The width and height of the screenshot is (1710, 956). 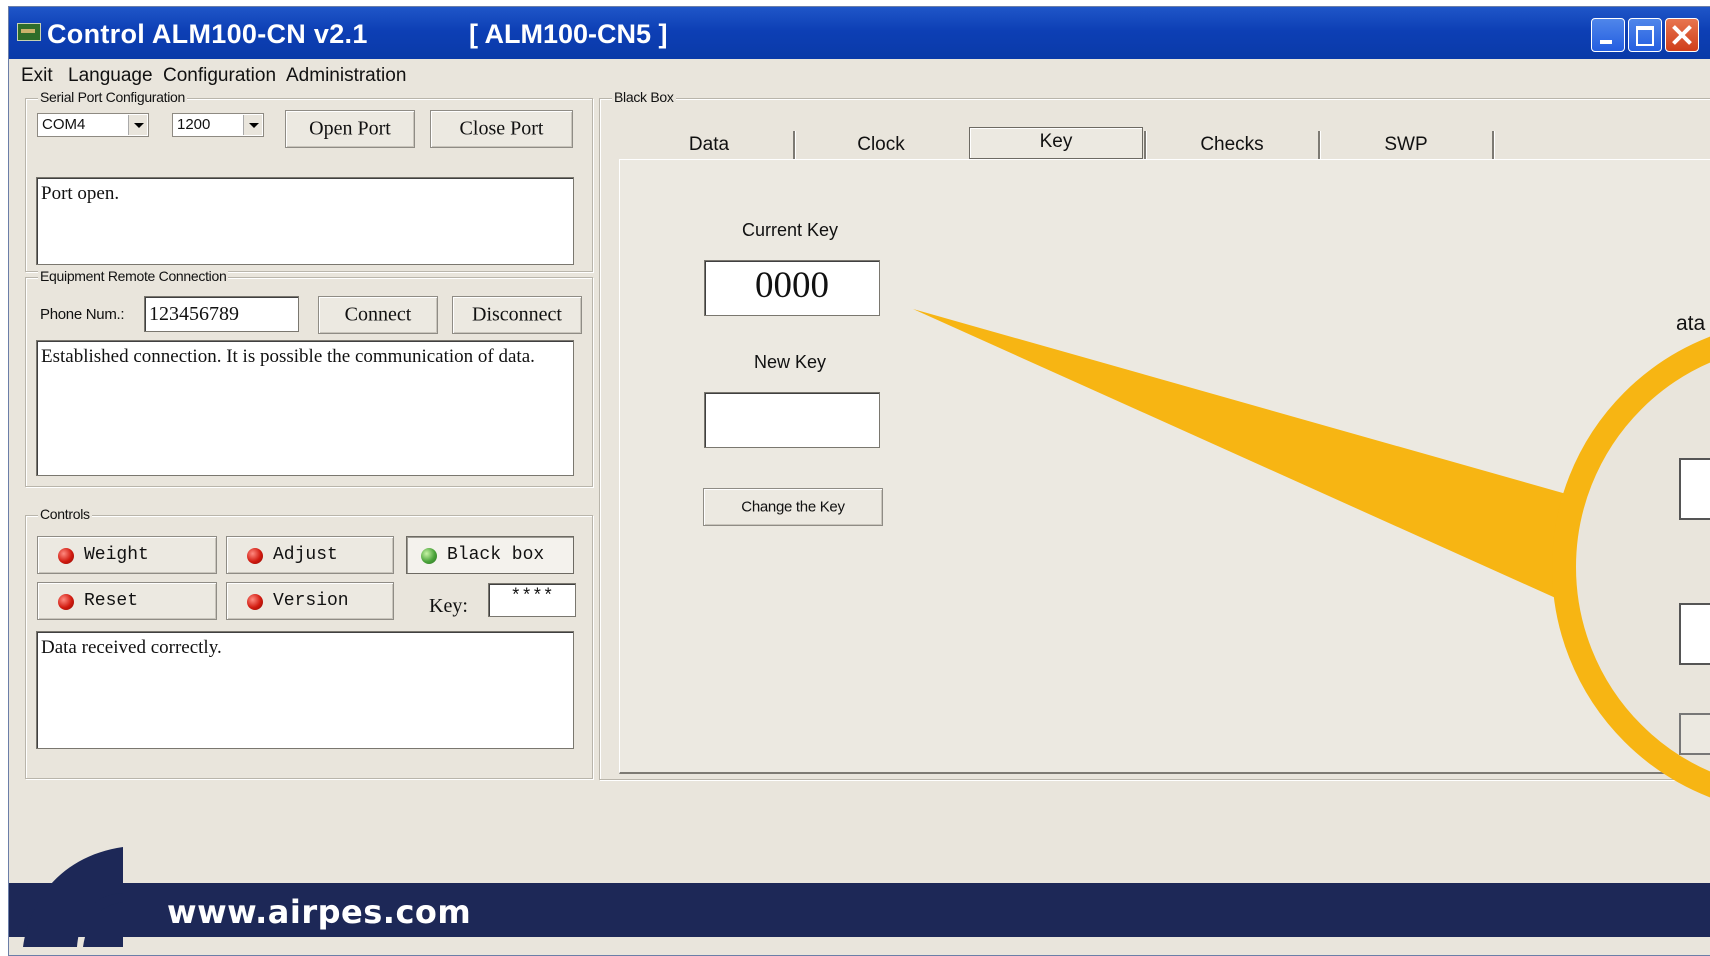 I want to click on tab-data-label: Data, so click(x=709, y=144).